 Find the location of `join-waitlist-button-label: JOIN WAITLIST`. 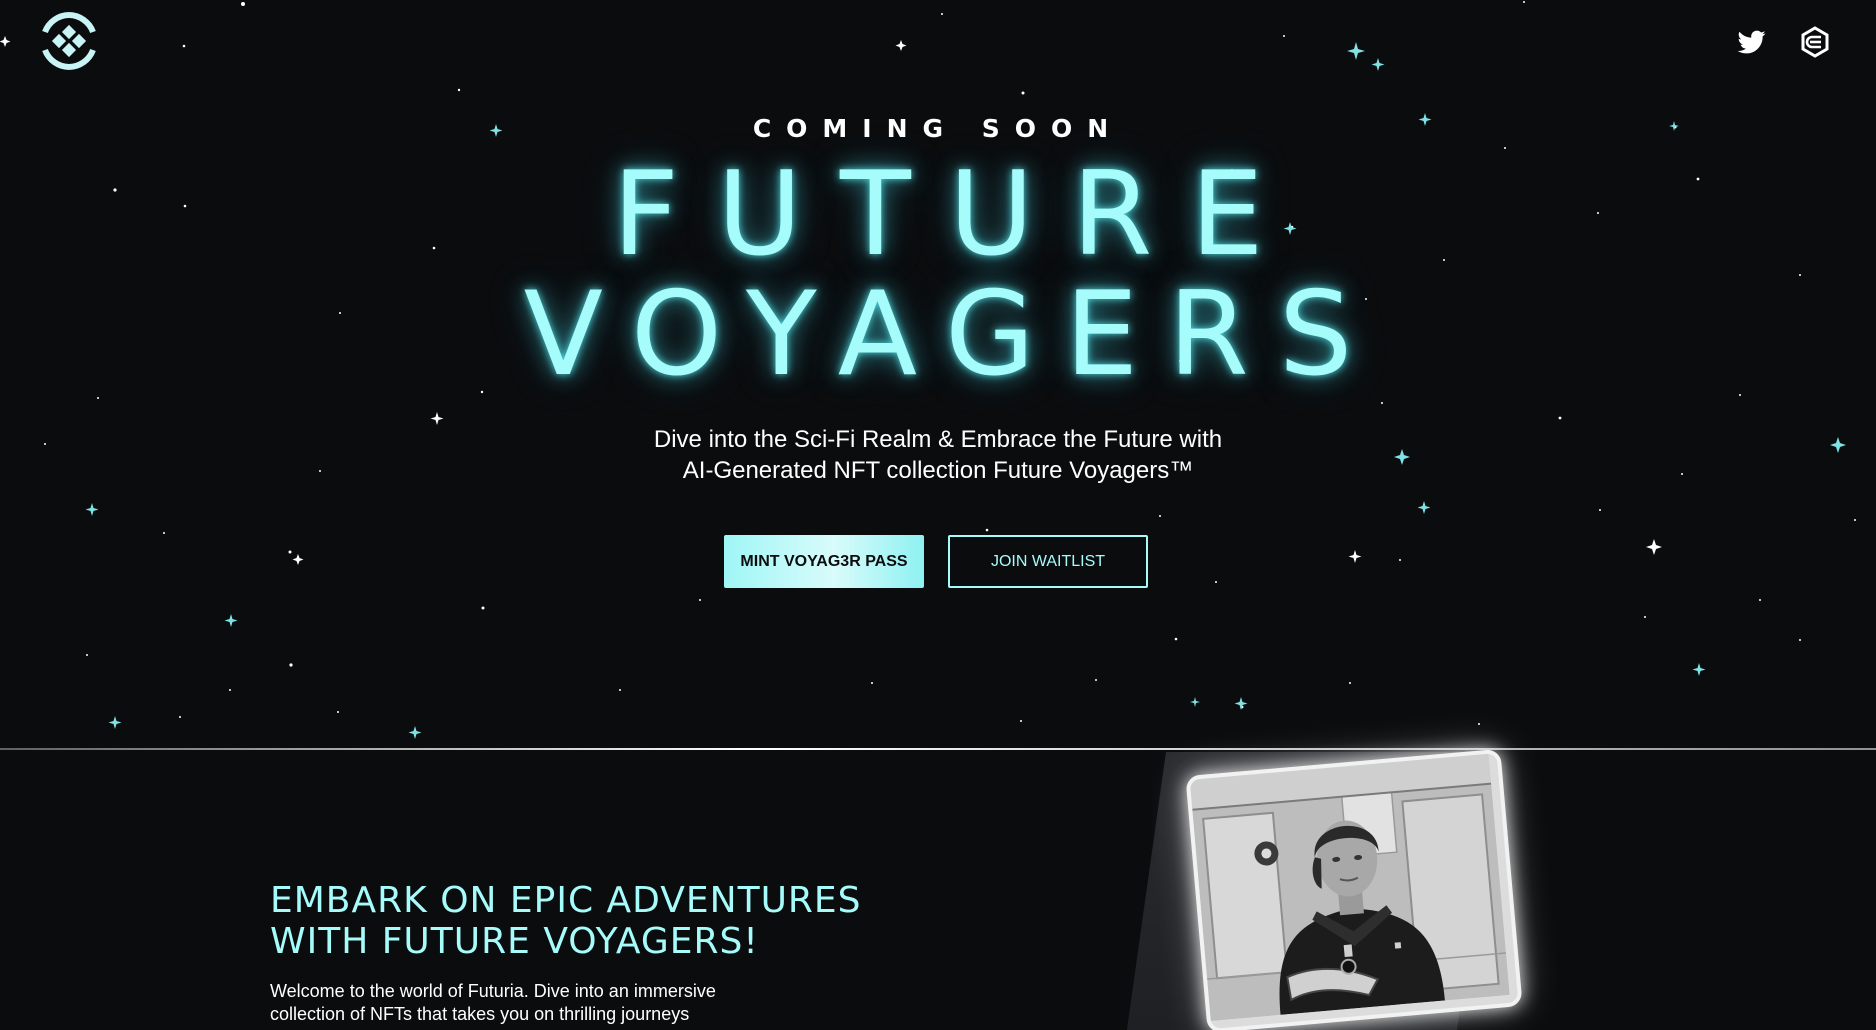

join-waitlist-button-label: JOIN WAITLIST is located at coordinates (1048, 561).